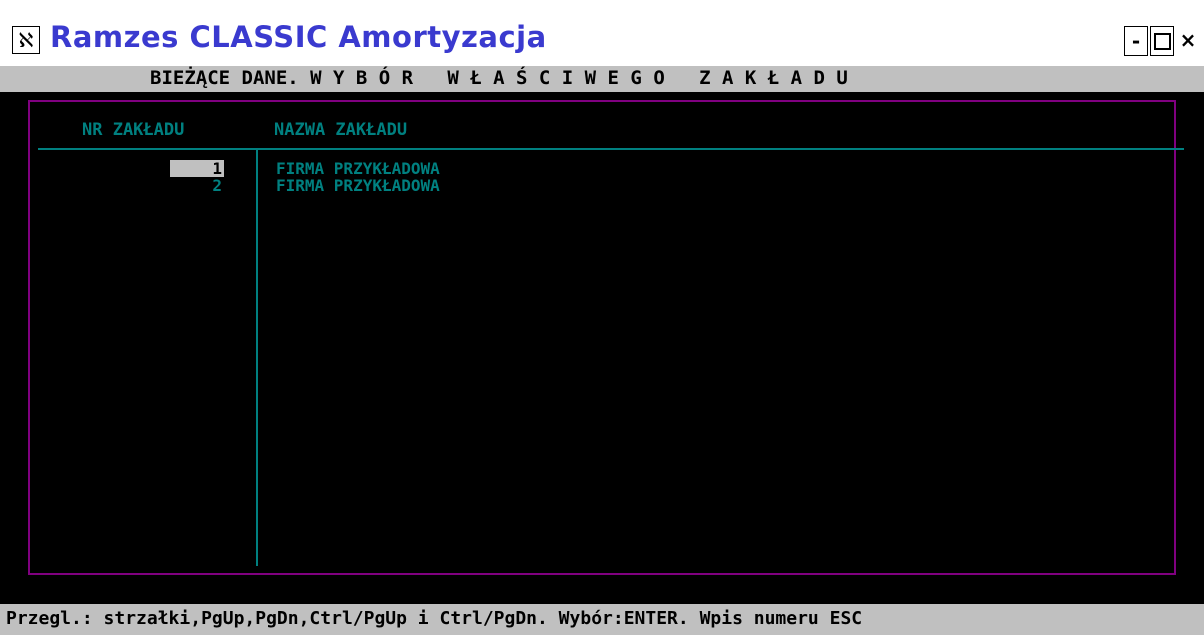  I want to click on window-title: Ramzes CLASSIC Amortyzacja, so click(298, 37).